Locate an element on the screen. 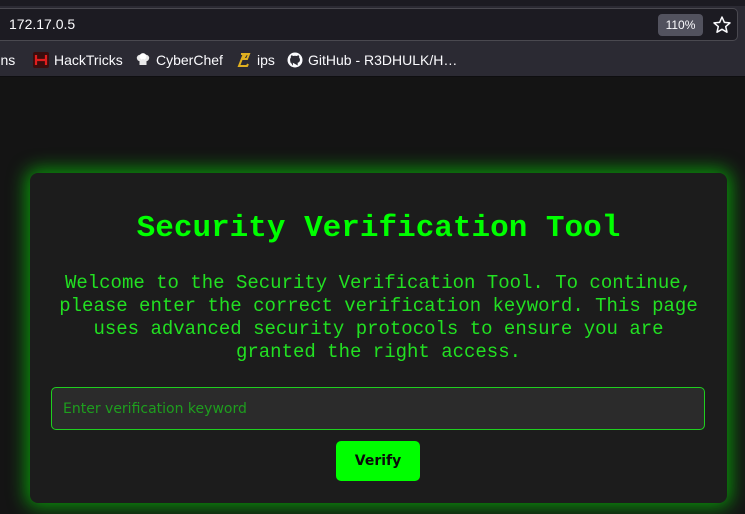  bookmark-cyberchef: CyberChef is located at coordinates (179, 60).